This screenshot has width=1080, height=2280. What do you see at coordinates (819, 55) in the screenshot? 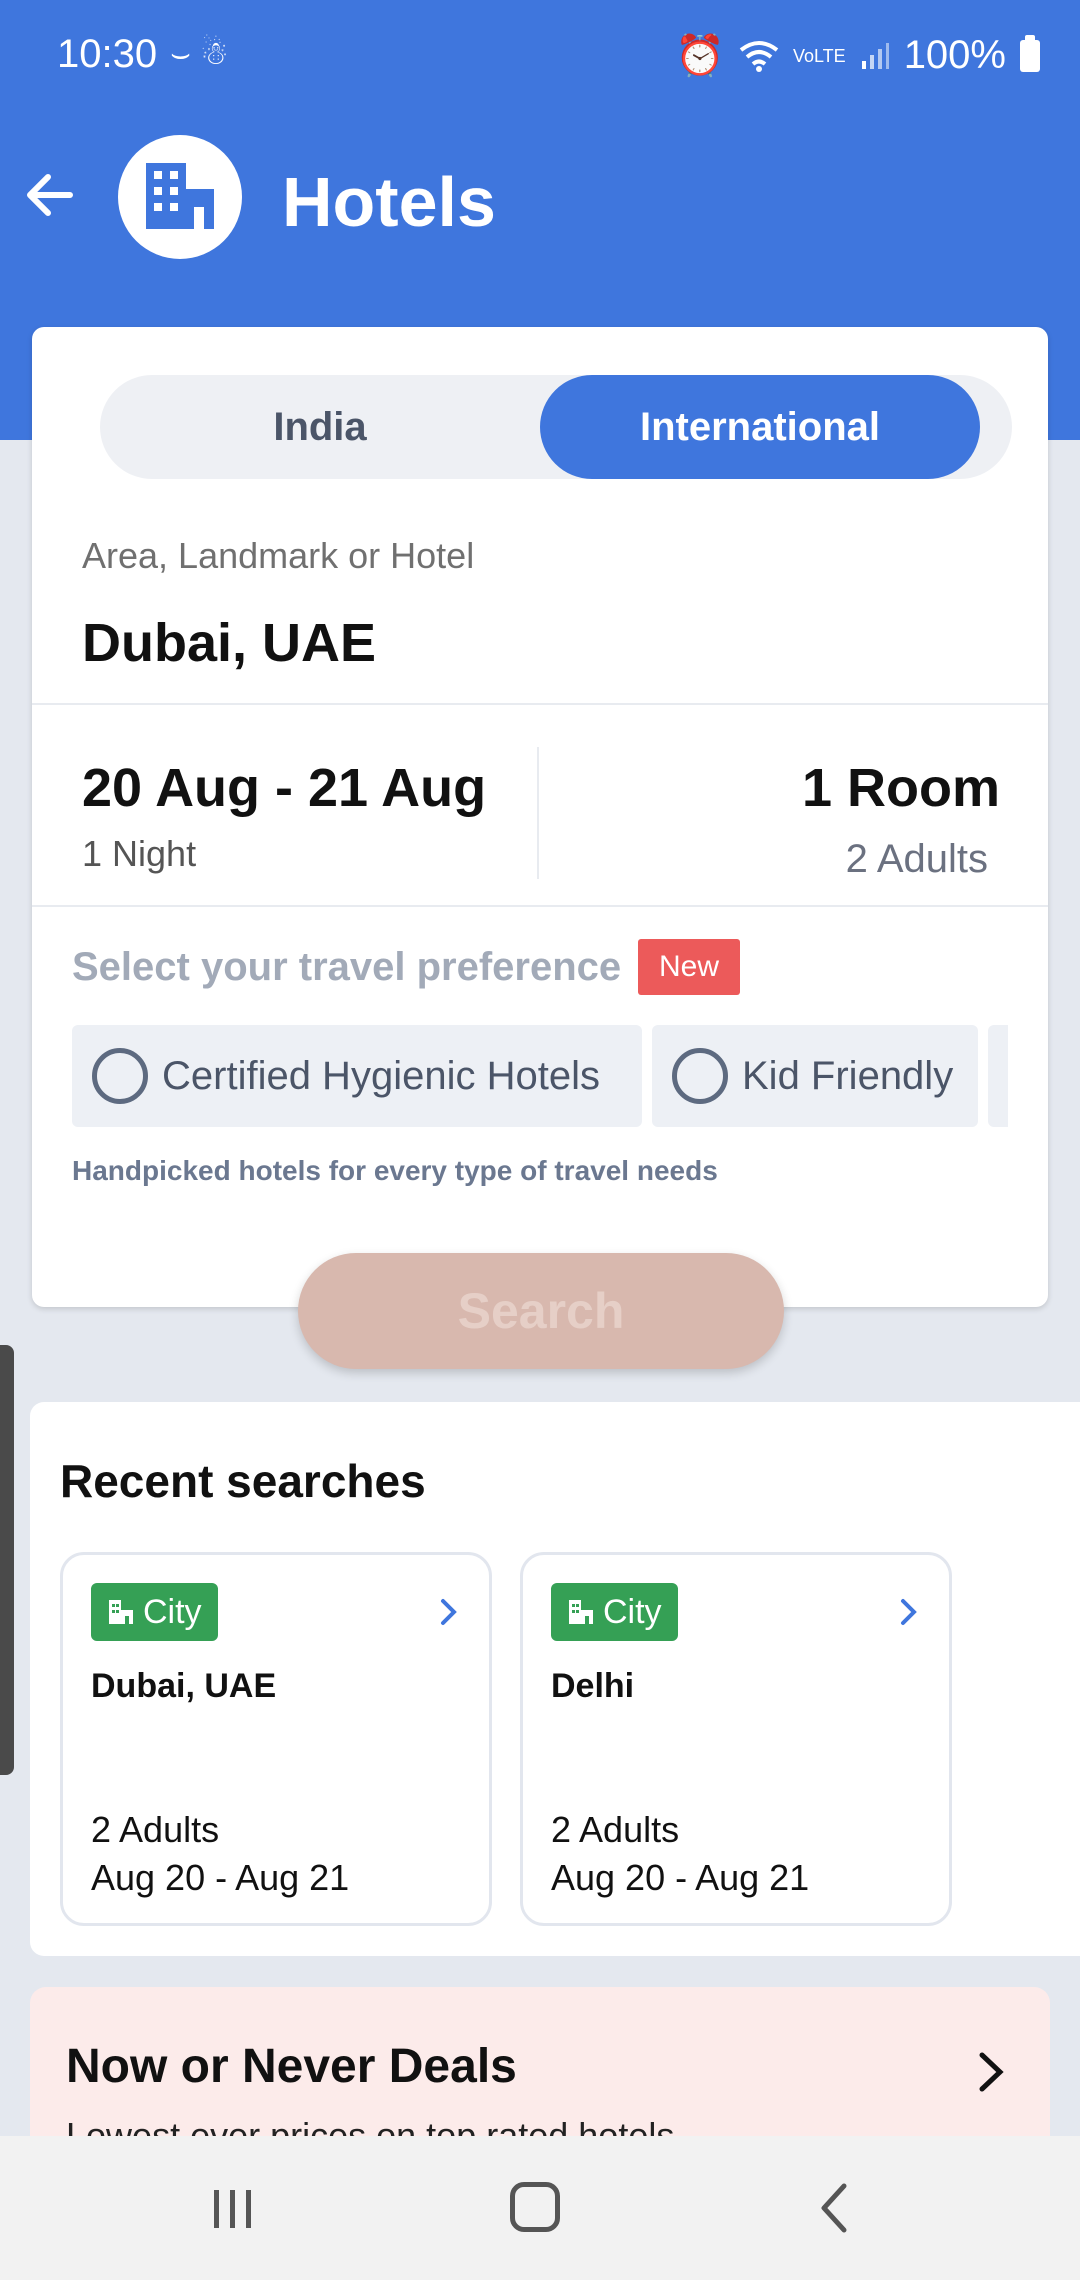
I see `lte-icon: VoLTE` at bounding box center [819, 55].